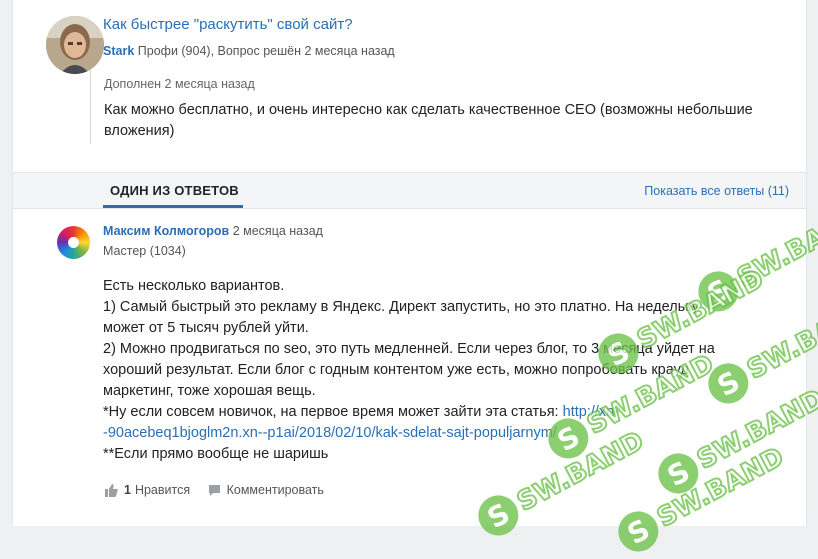  Describe the element at coordinates (144, 251) in the screenshot. I see `answer-author-rank: Мастер (1034)` at that location.